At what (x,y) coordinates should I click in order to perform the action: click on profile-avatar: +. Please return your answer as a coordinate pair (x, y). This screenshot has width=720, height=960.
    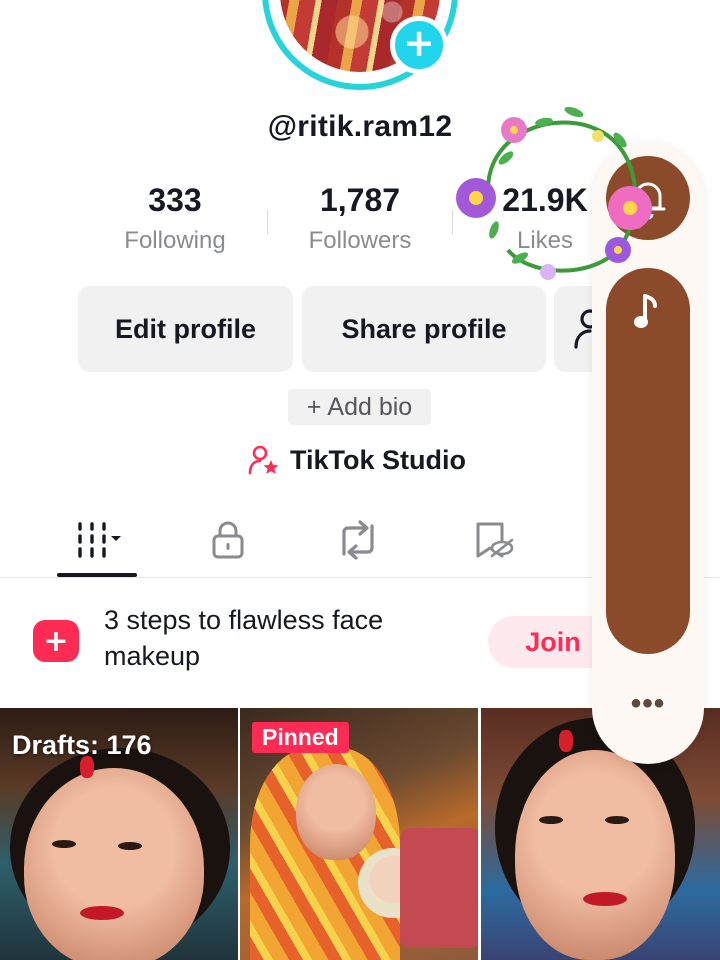
    Looking at the image, I should click on (360, 45).